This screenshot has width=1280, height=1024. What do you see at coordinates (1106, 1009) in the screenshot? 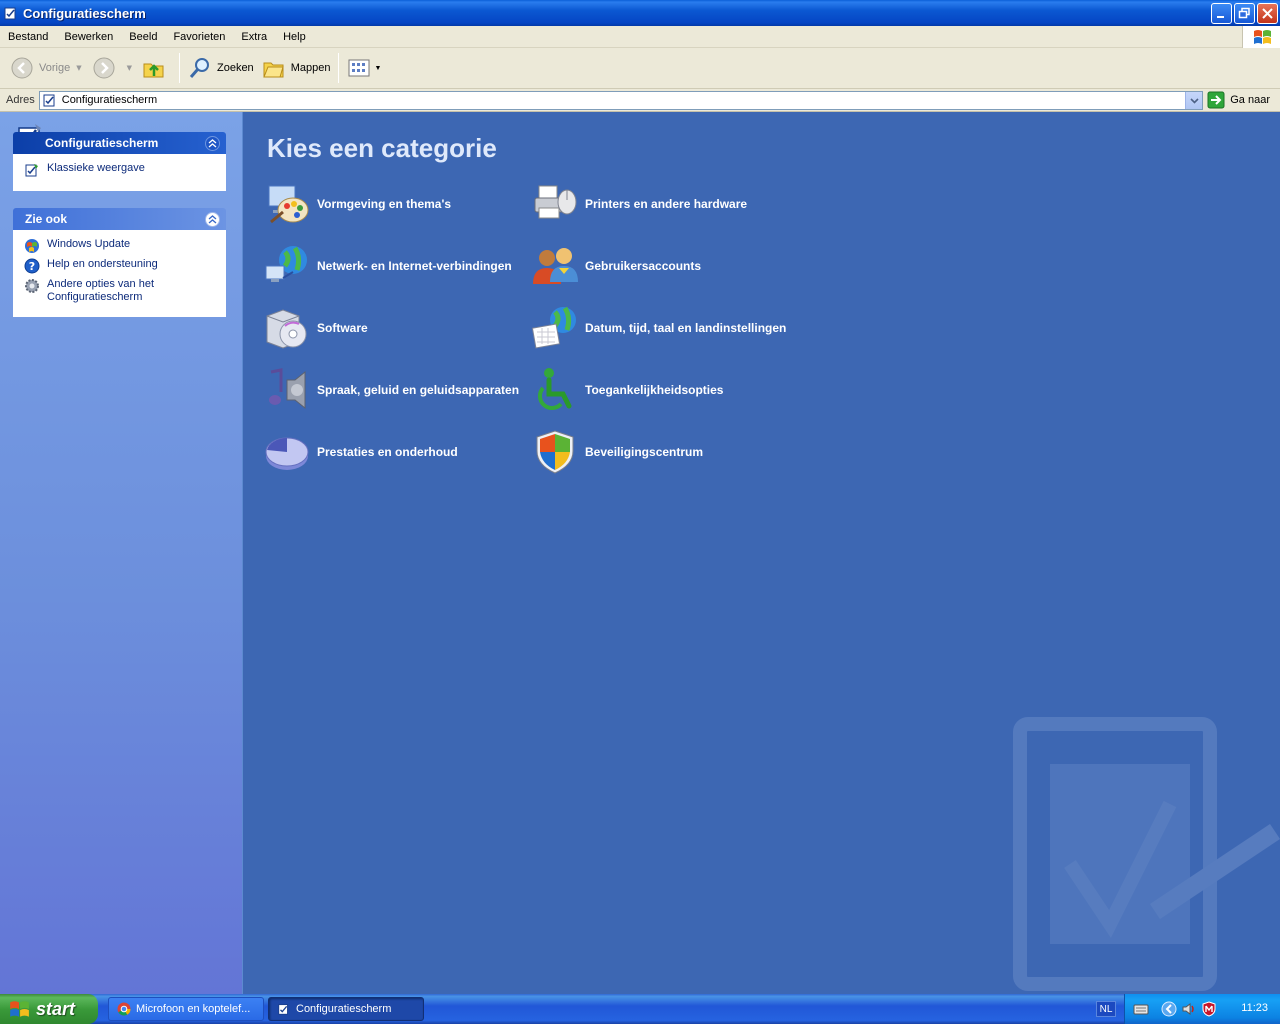
I see `language-indicator: NL` at bounding box center [1106, 1009].